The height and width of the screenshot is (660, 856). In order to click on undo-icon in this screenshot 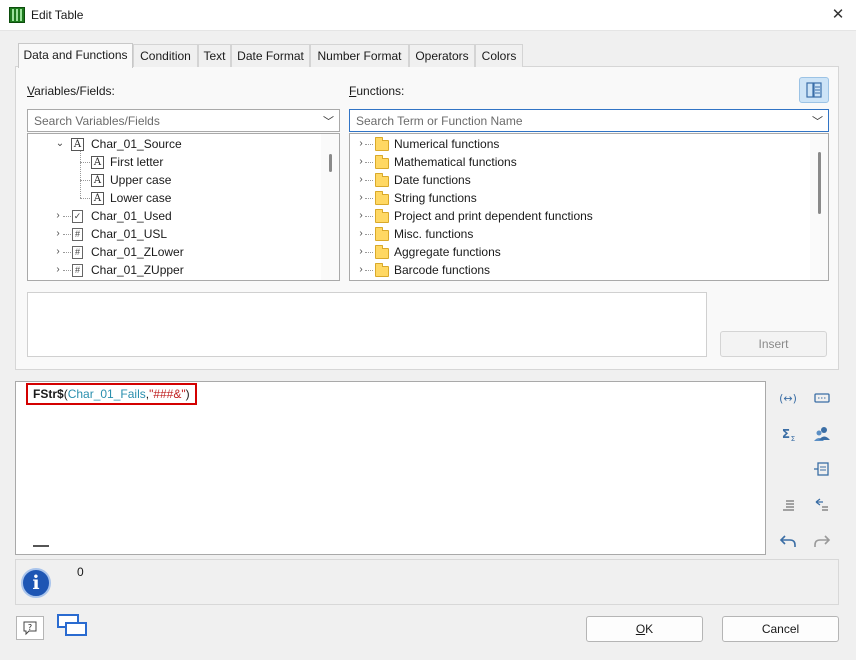, I will do `click(788, 541)`.